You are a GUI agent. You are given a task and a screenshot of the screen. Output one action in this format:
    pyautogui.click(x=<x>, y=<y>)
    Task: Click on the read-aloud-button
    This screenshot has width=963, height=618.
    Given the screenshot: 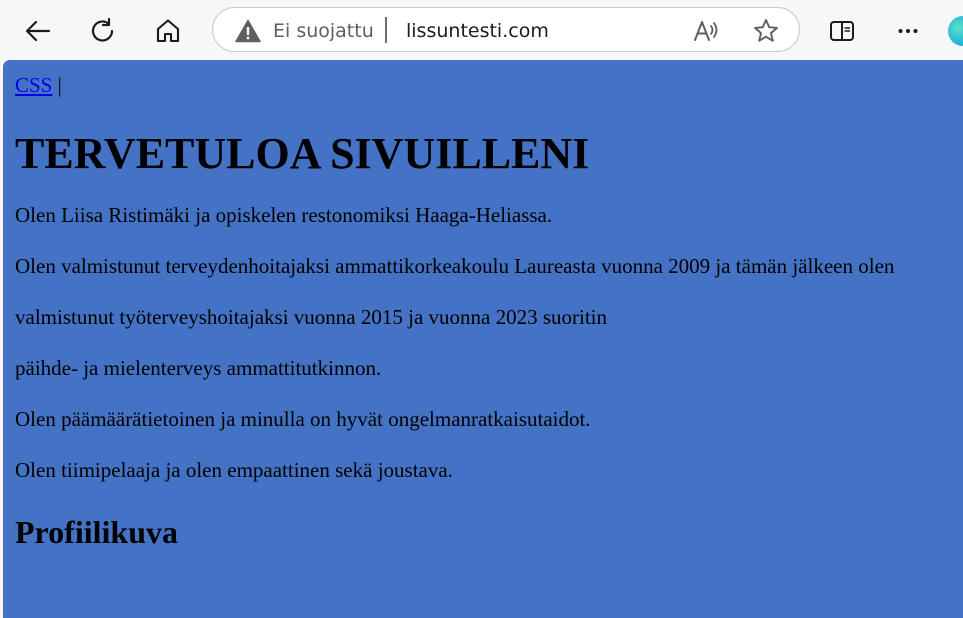 What is the action you would take?
    pyautogui.click(x=707, y=33)
    